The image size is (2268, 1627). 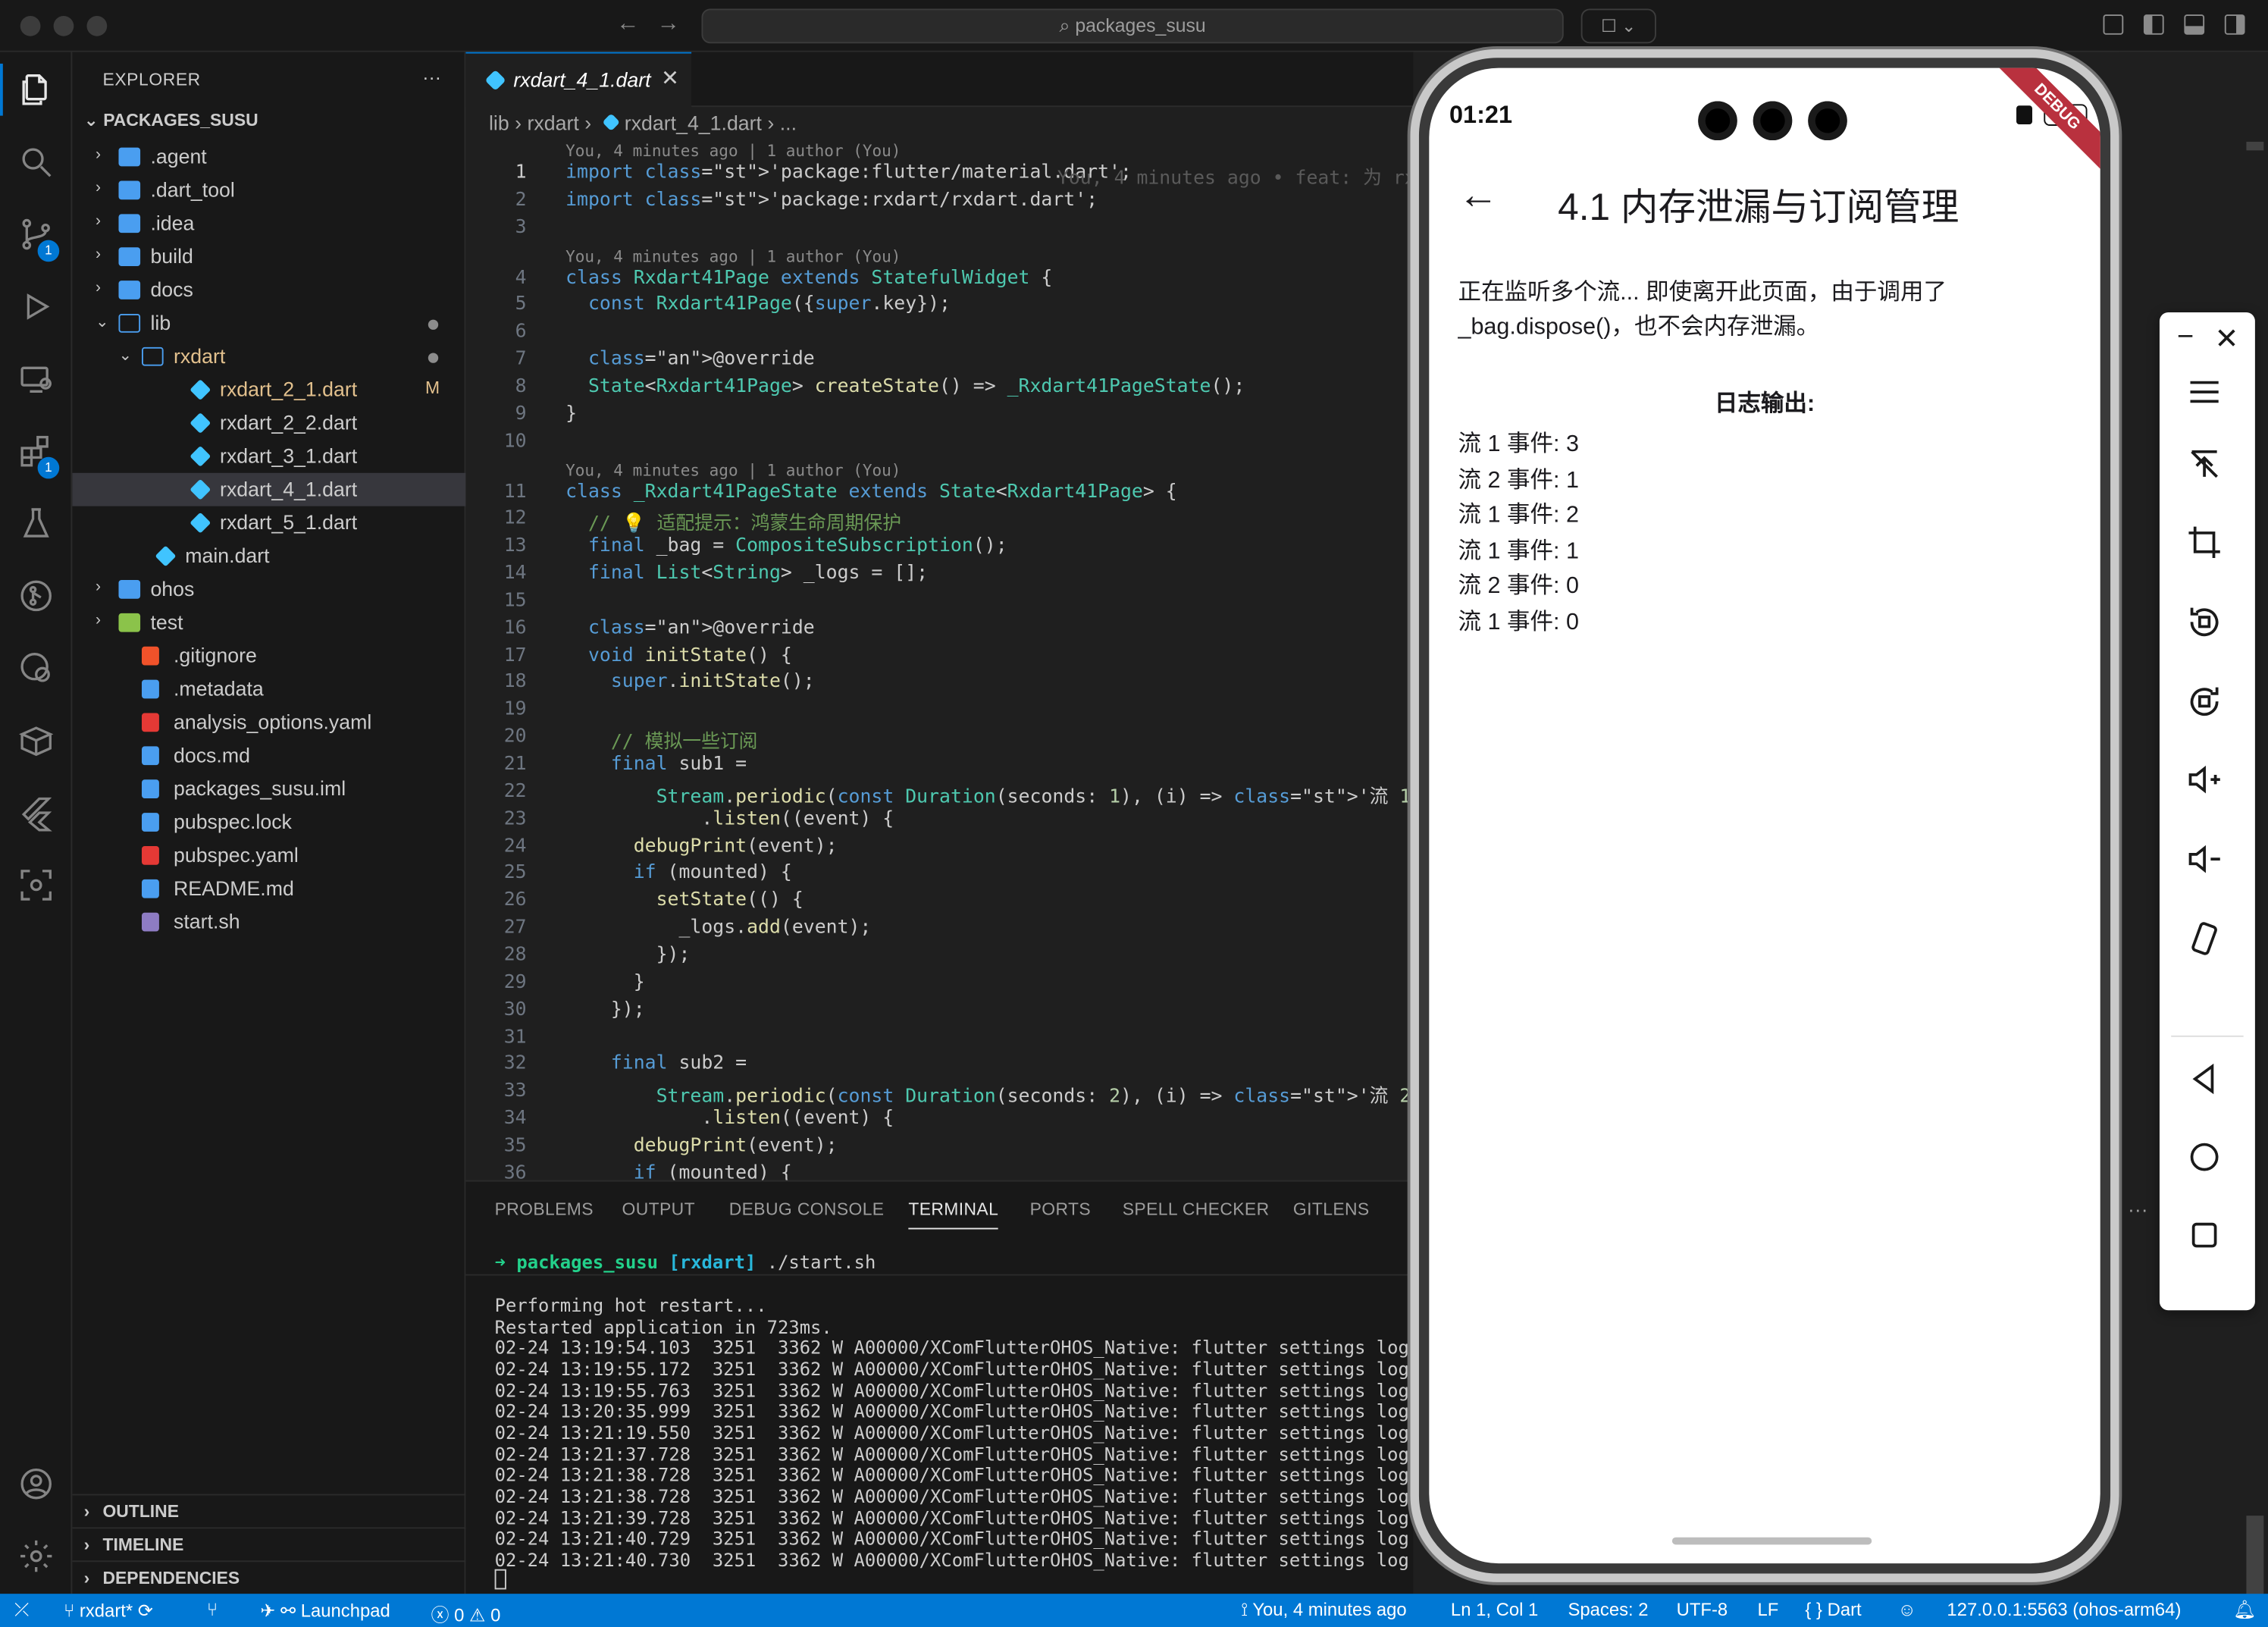 I want to click on layout-customize-icon, so click(x=2113, y=24).